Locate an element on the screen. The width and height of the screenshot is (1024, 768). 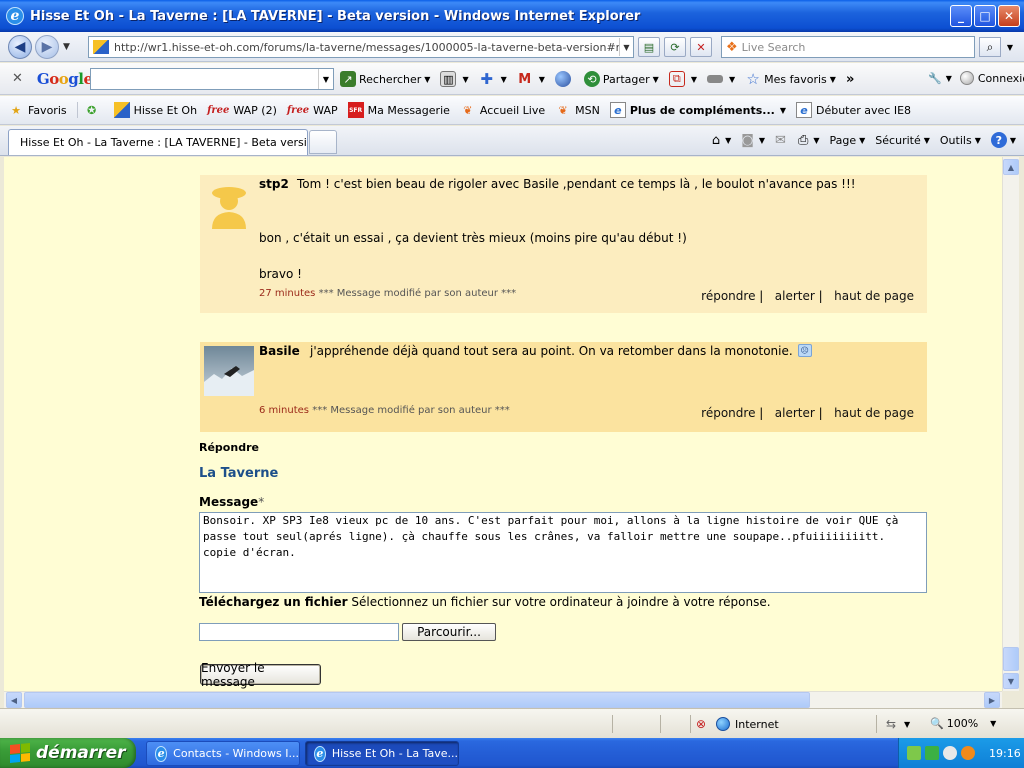
update-icon is located at coordinates (968, 753).